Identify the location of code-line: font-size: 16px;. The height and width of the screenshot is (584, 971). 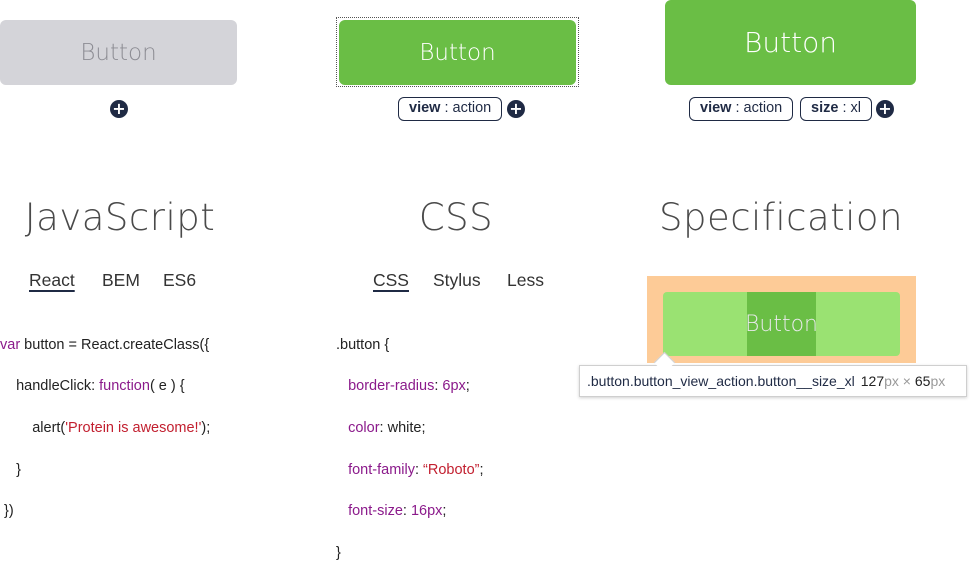
(397, 511).